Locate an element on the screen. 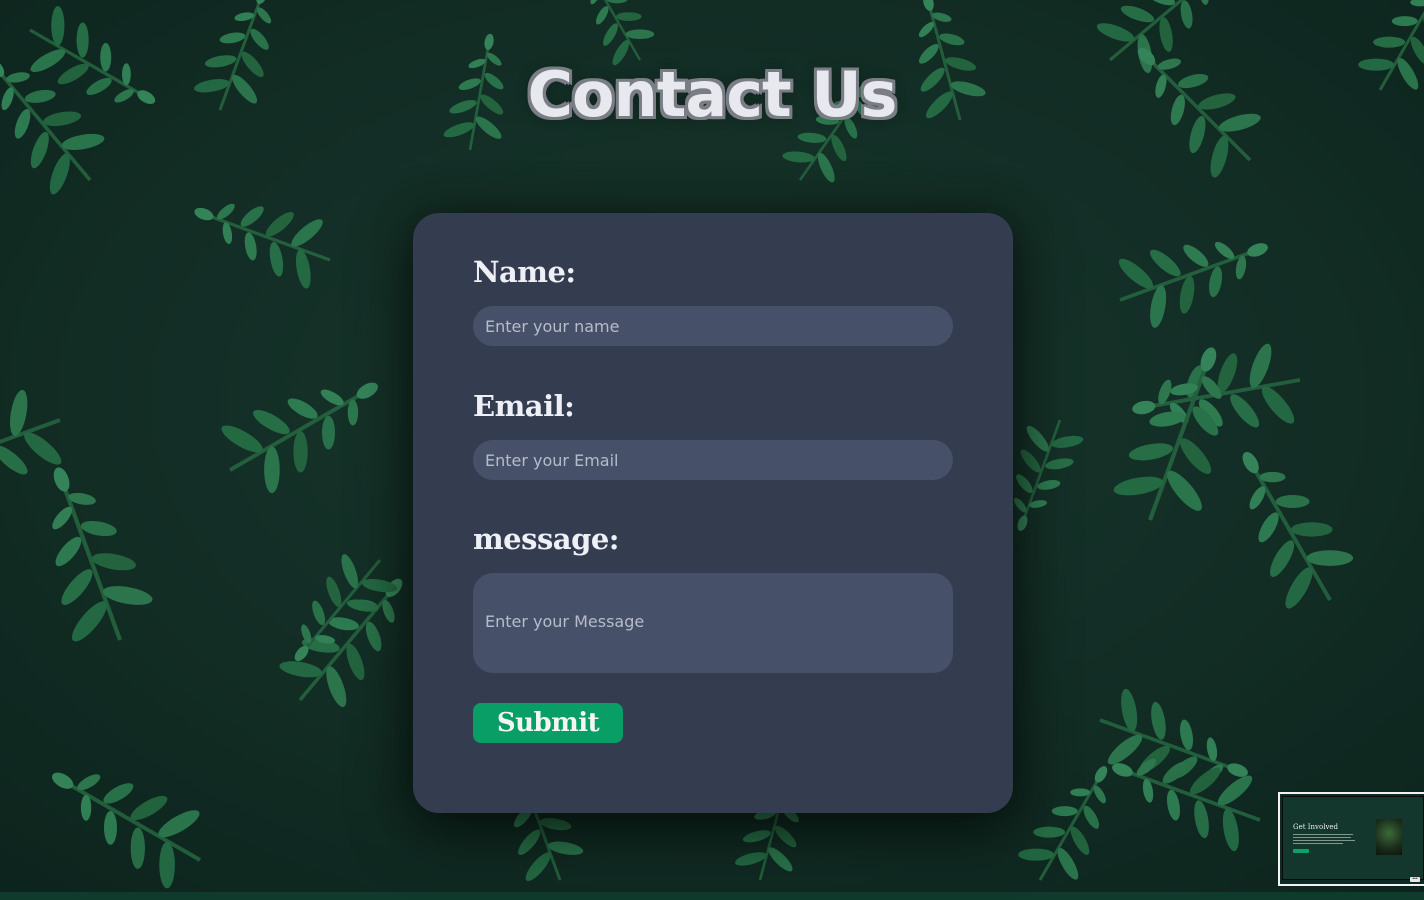 The height and width of the screenshot is (900, 1424). preview-button is located at coordinates (1301, 851).